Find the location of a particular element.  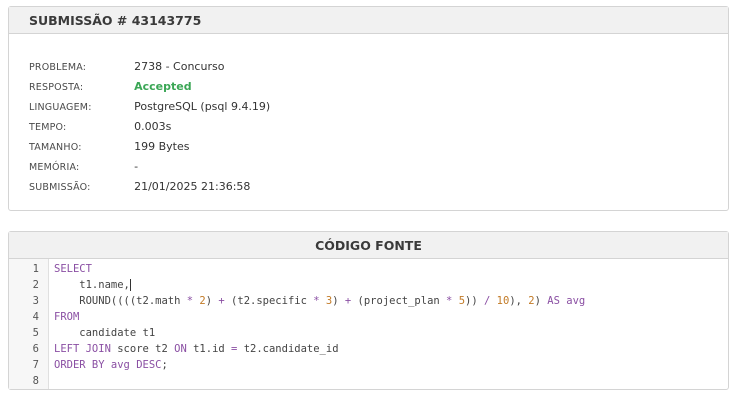

line-number: 5 is located at coordinates (35, 333).